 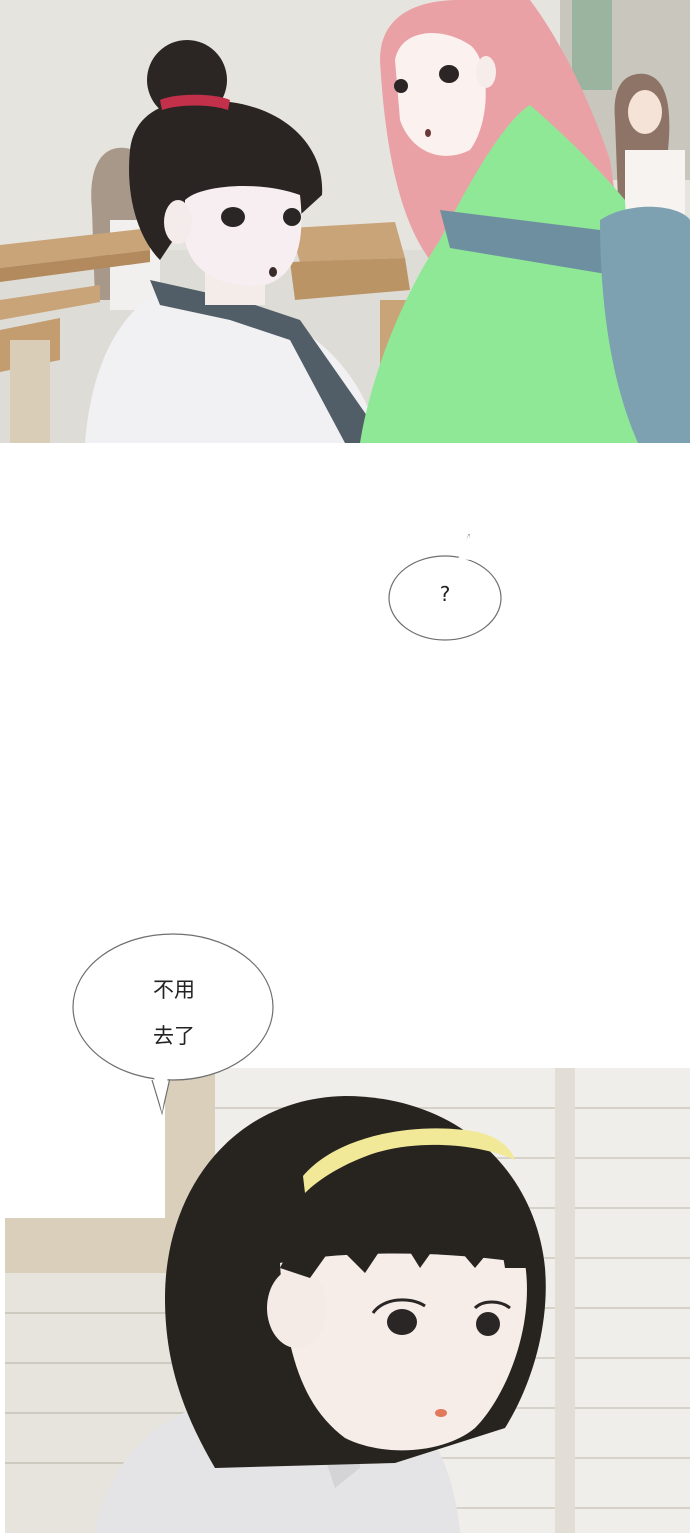 I want to click on speech-bubble-reply: 不用 去了, so click(x=174, y=1025).